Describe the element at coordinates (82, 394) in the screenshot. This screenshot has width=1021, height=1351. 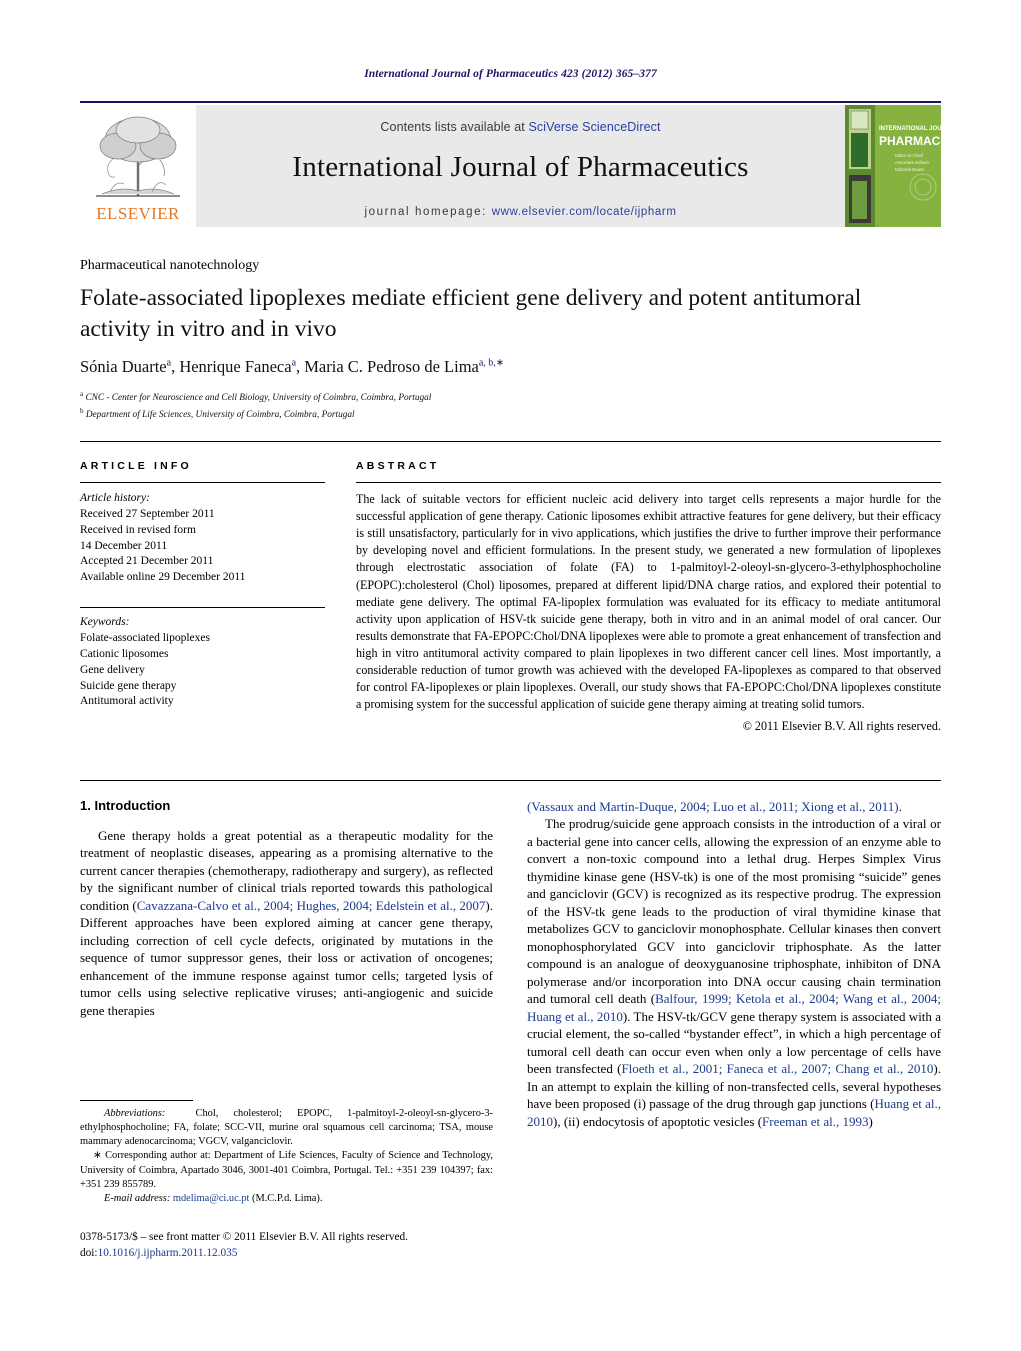
I see `affiliation-mark-a: a` at that location.